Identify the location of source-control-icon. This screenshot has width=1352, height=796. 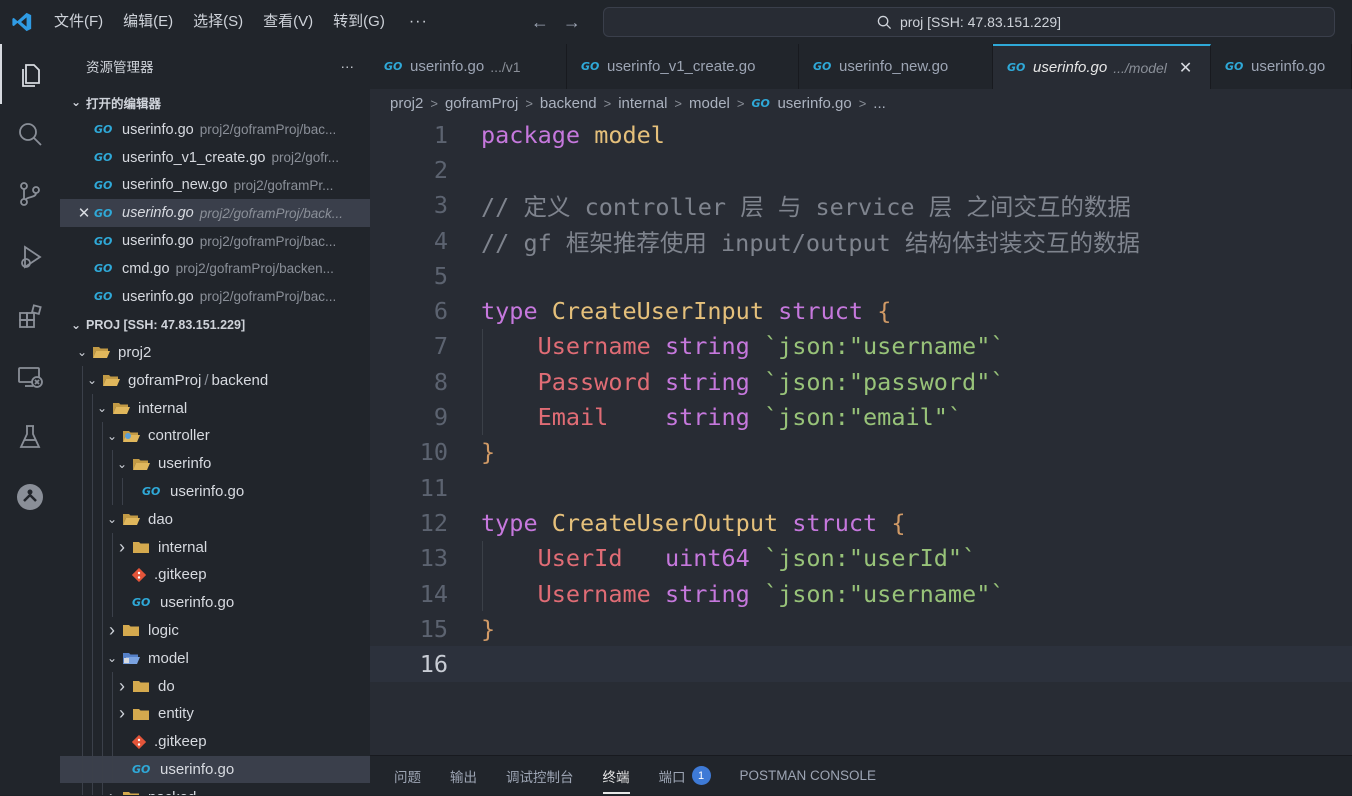
(30, 194).